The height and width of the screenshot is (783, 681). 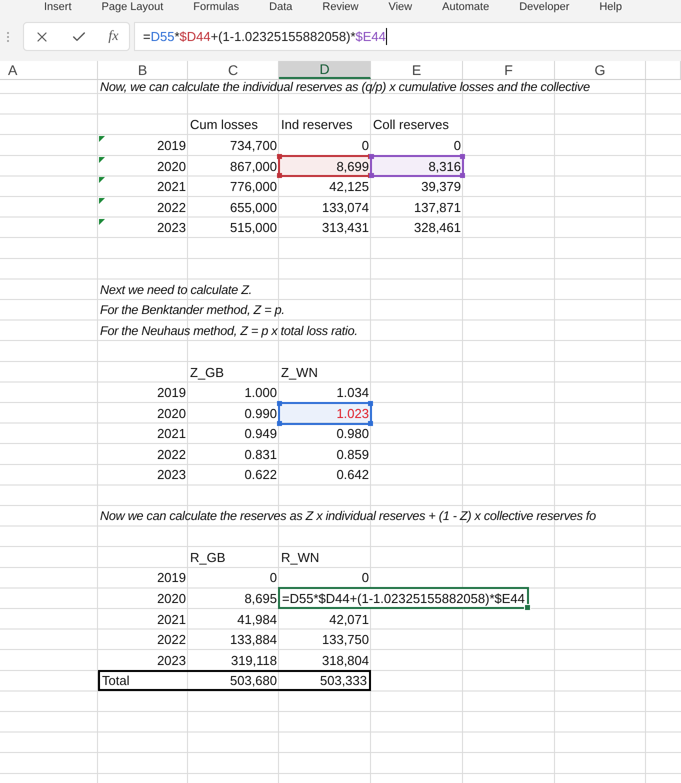 I want to click on table-cell-text: Cum losses, so click(x=224, y=125).